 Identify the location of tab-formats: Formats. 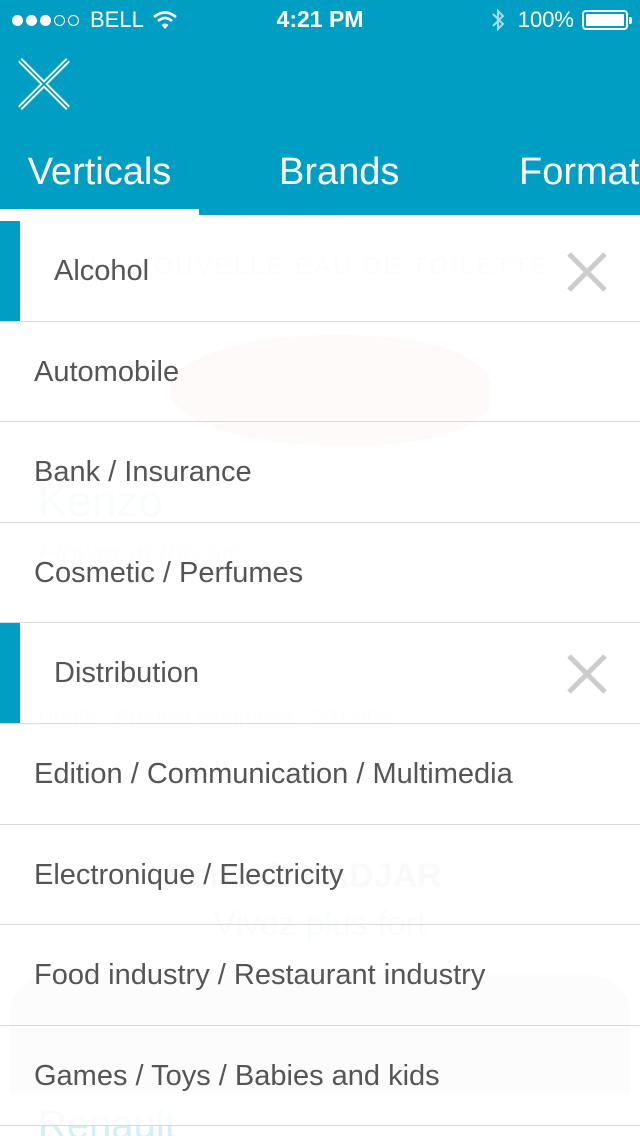
(579, 180).